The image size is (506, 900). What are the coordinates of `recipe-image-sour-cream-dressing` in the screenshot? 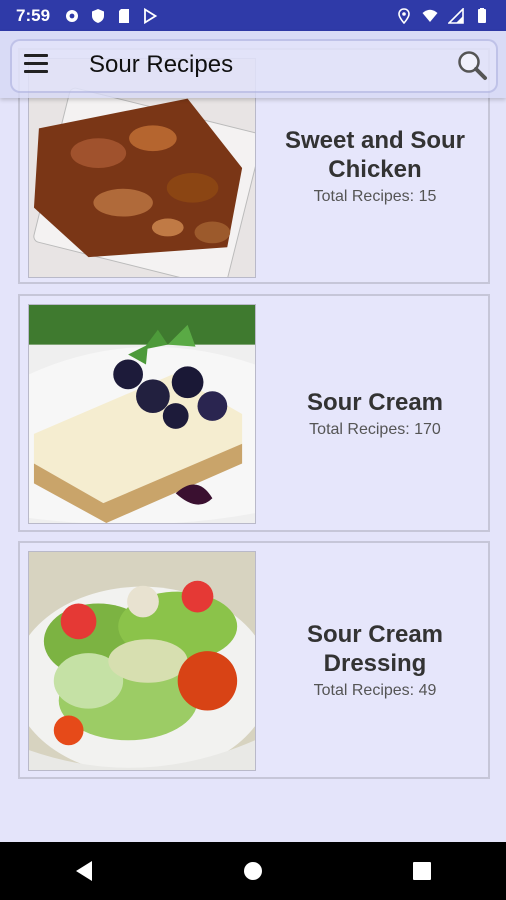 It's located at (142, 661).